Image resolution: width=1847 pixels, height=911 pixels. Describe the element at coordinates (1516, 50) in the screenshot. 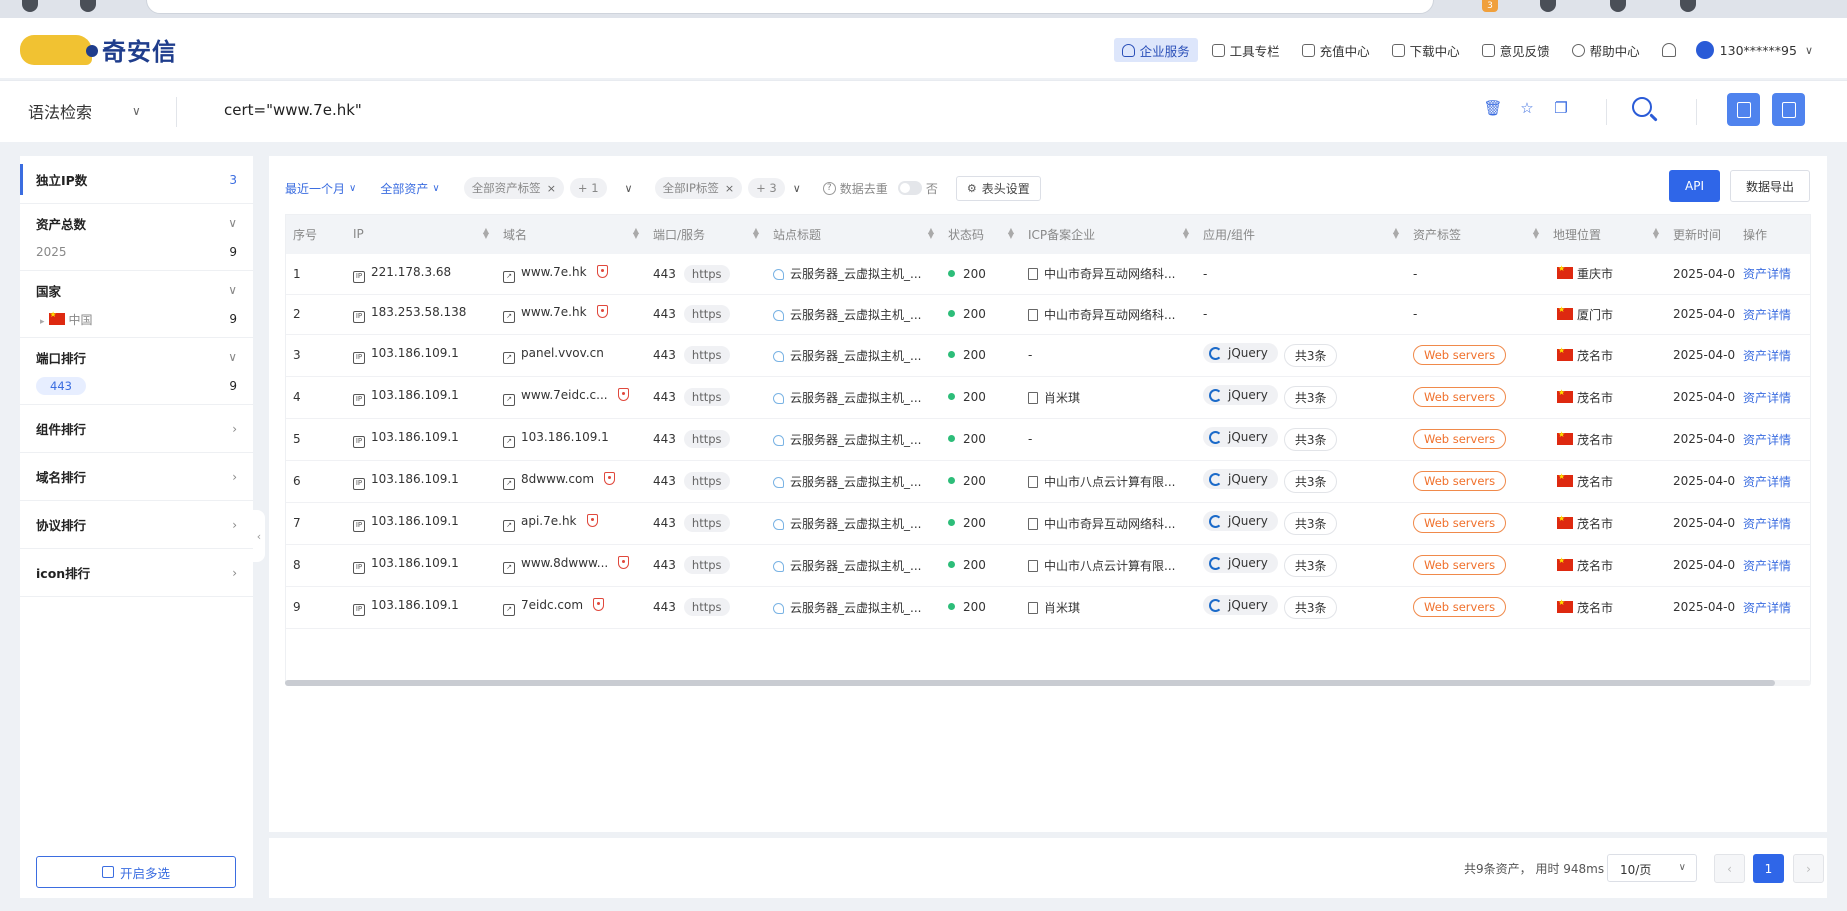

I see `nav-feedback: 意见反馈` at that location.